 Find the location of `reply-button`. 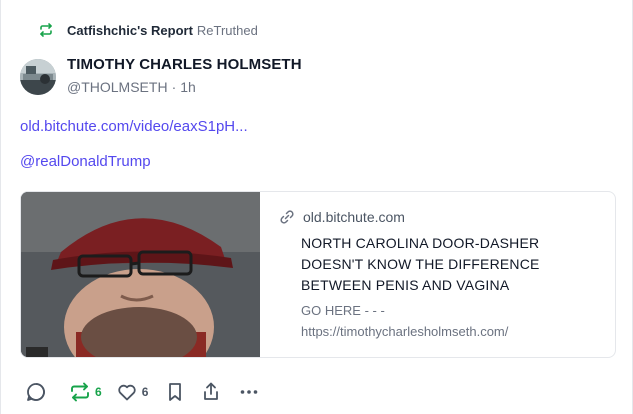

reply-button is located at coordinates (36, 392).